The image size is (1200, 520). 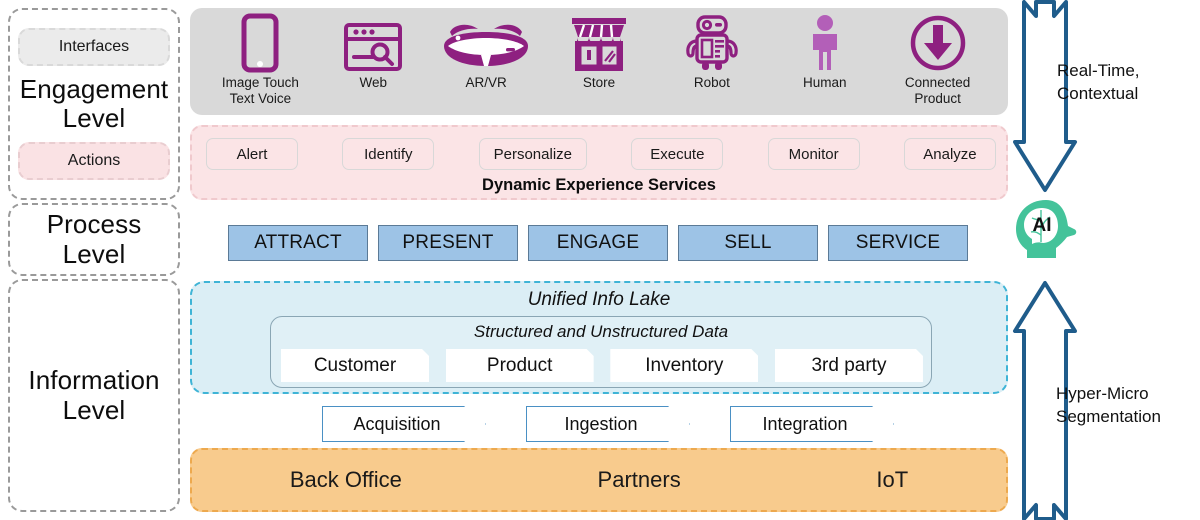 What do you see at coordinates (94, 88) in the screenshot?
I see `level-title-engagement-line1: Engagement` at bounding box center [94, 88].